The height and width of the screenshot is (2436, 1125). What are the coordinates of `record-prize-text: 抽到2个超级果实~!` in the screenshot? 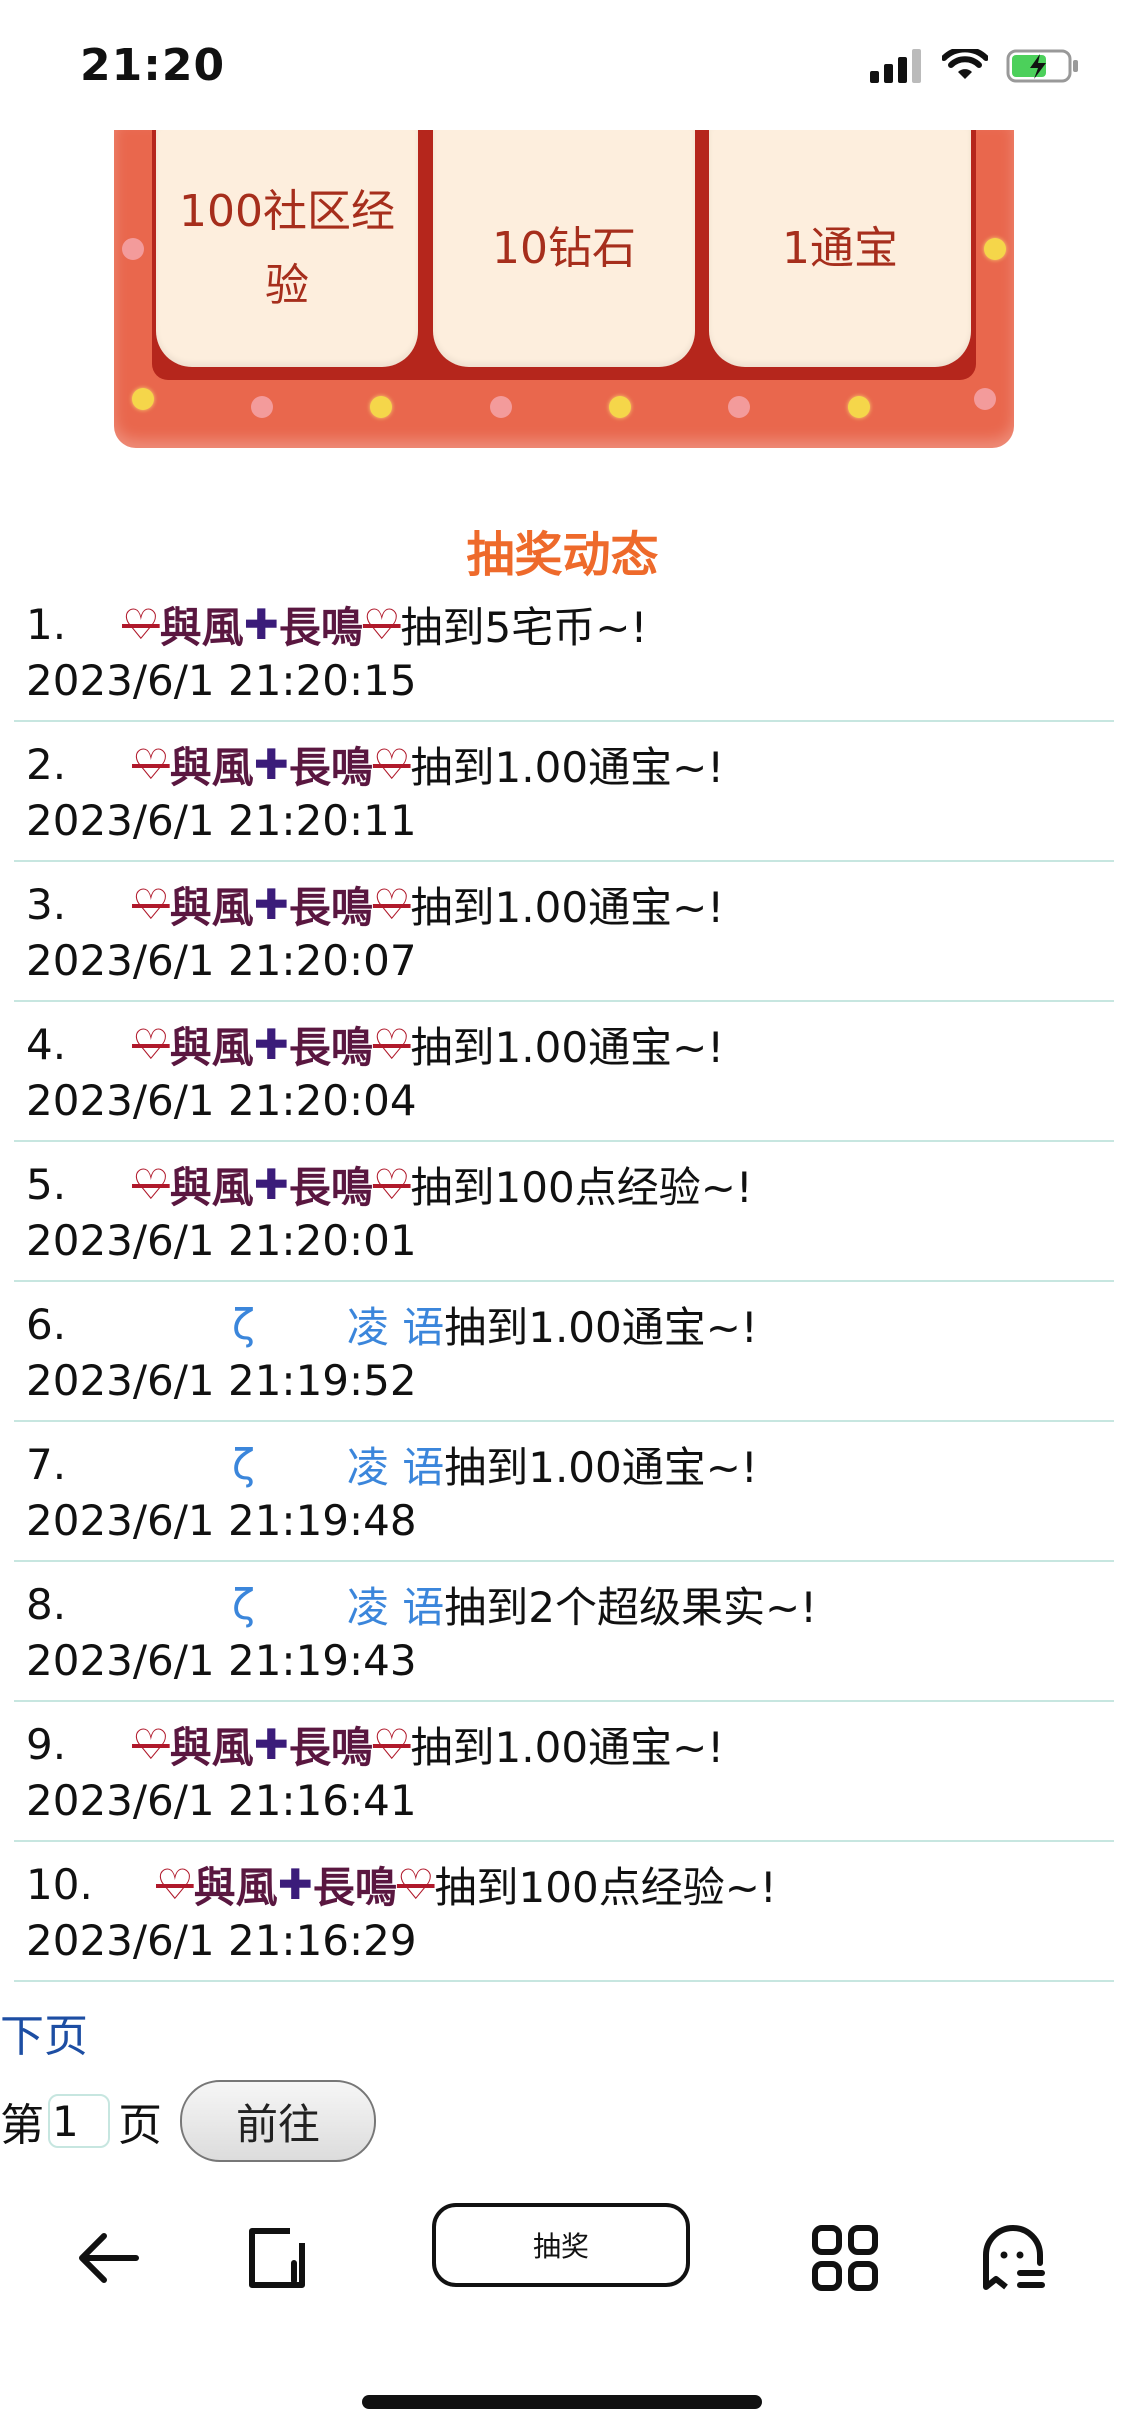 It's located at (630, 1607).